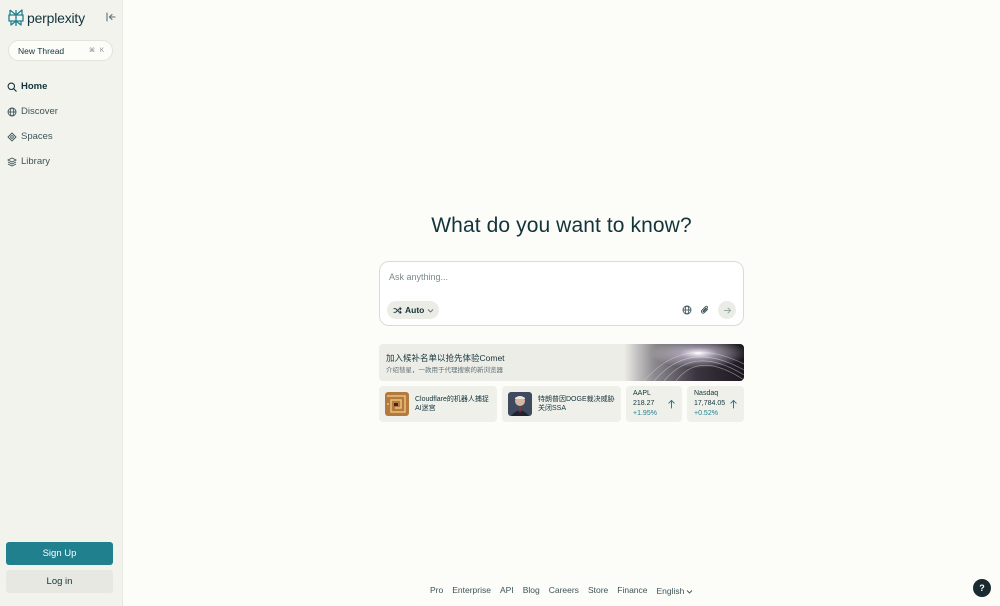  I want to click on portrait-image, so click(520, 404).